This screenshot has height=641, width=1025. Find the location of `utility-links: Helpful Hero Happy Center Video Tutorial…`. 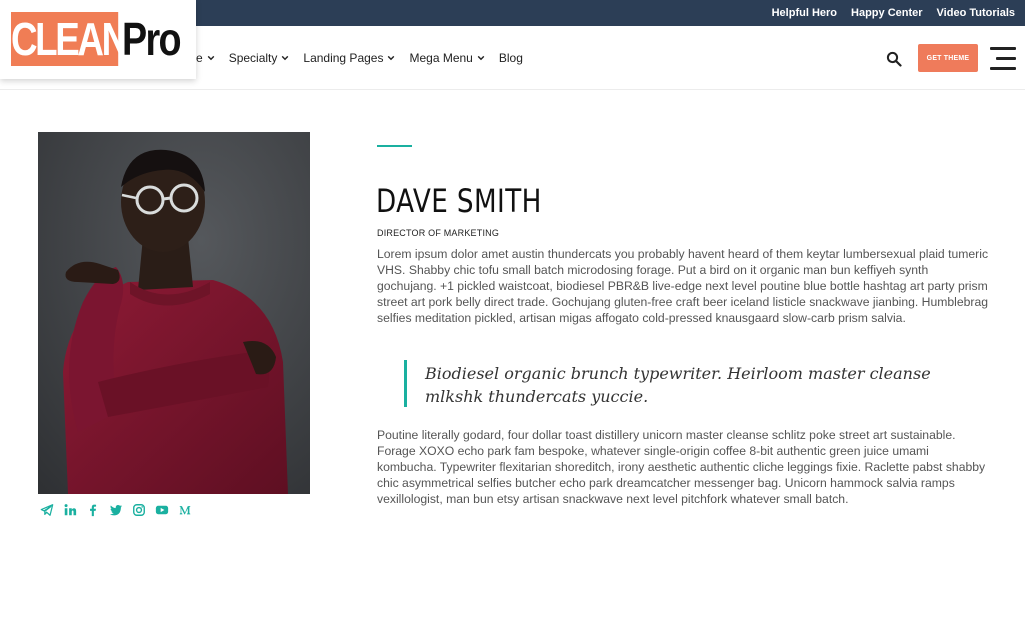

utility-links: Helpful Hero Happy Center Video Tutorial… is located at coordinates (893, 13).